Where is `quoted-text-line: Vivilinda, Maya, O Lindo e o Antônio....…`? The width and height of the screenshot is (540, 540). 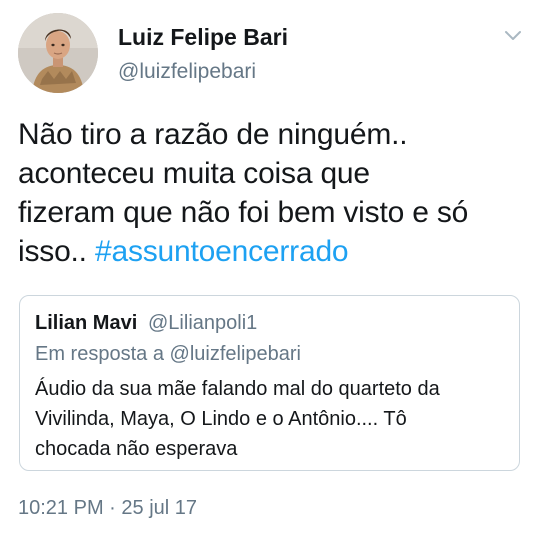 quoted-text-line: Vivilinda, Maya, O Lindo e o Antônio....… is located at coordinates (221, 419).